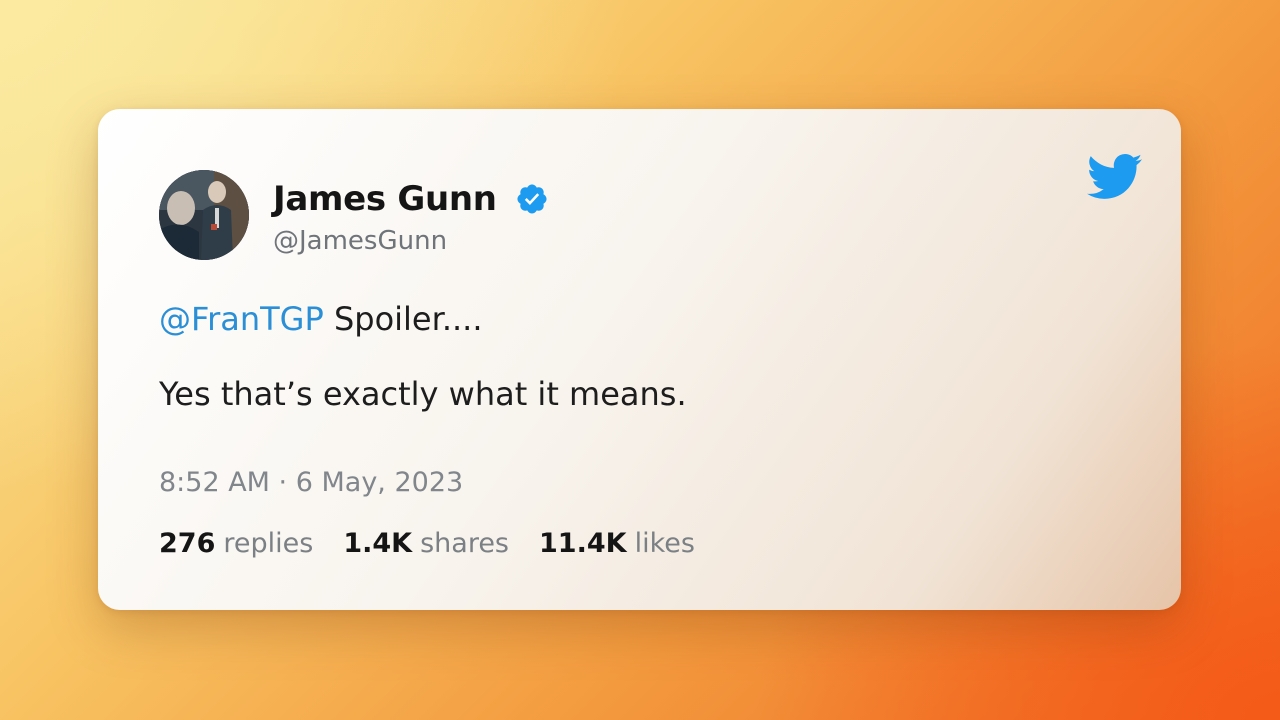 The image size is (1280, 720). What do you see at coordinates (465, 543) in the screenshot?
I see `shares-label: shares` at bounding box center [465, 543].